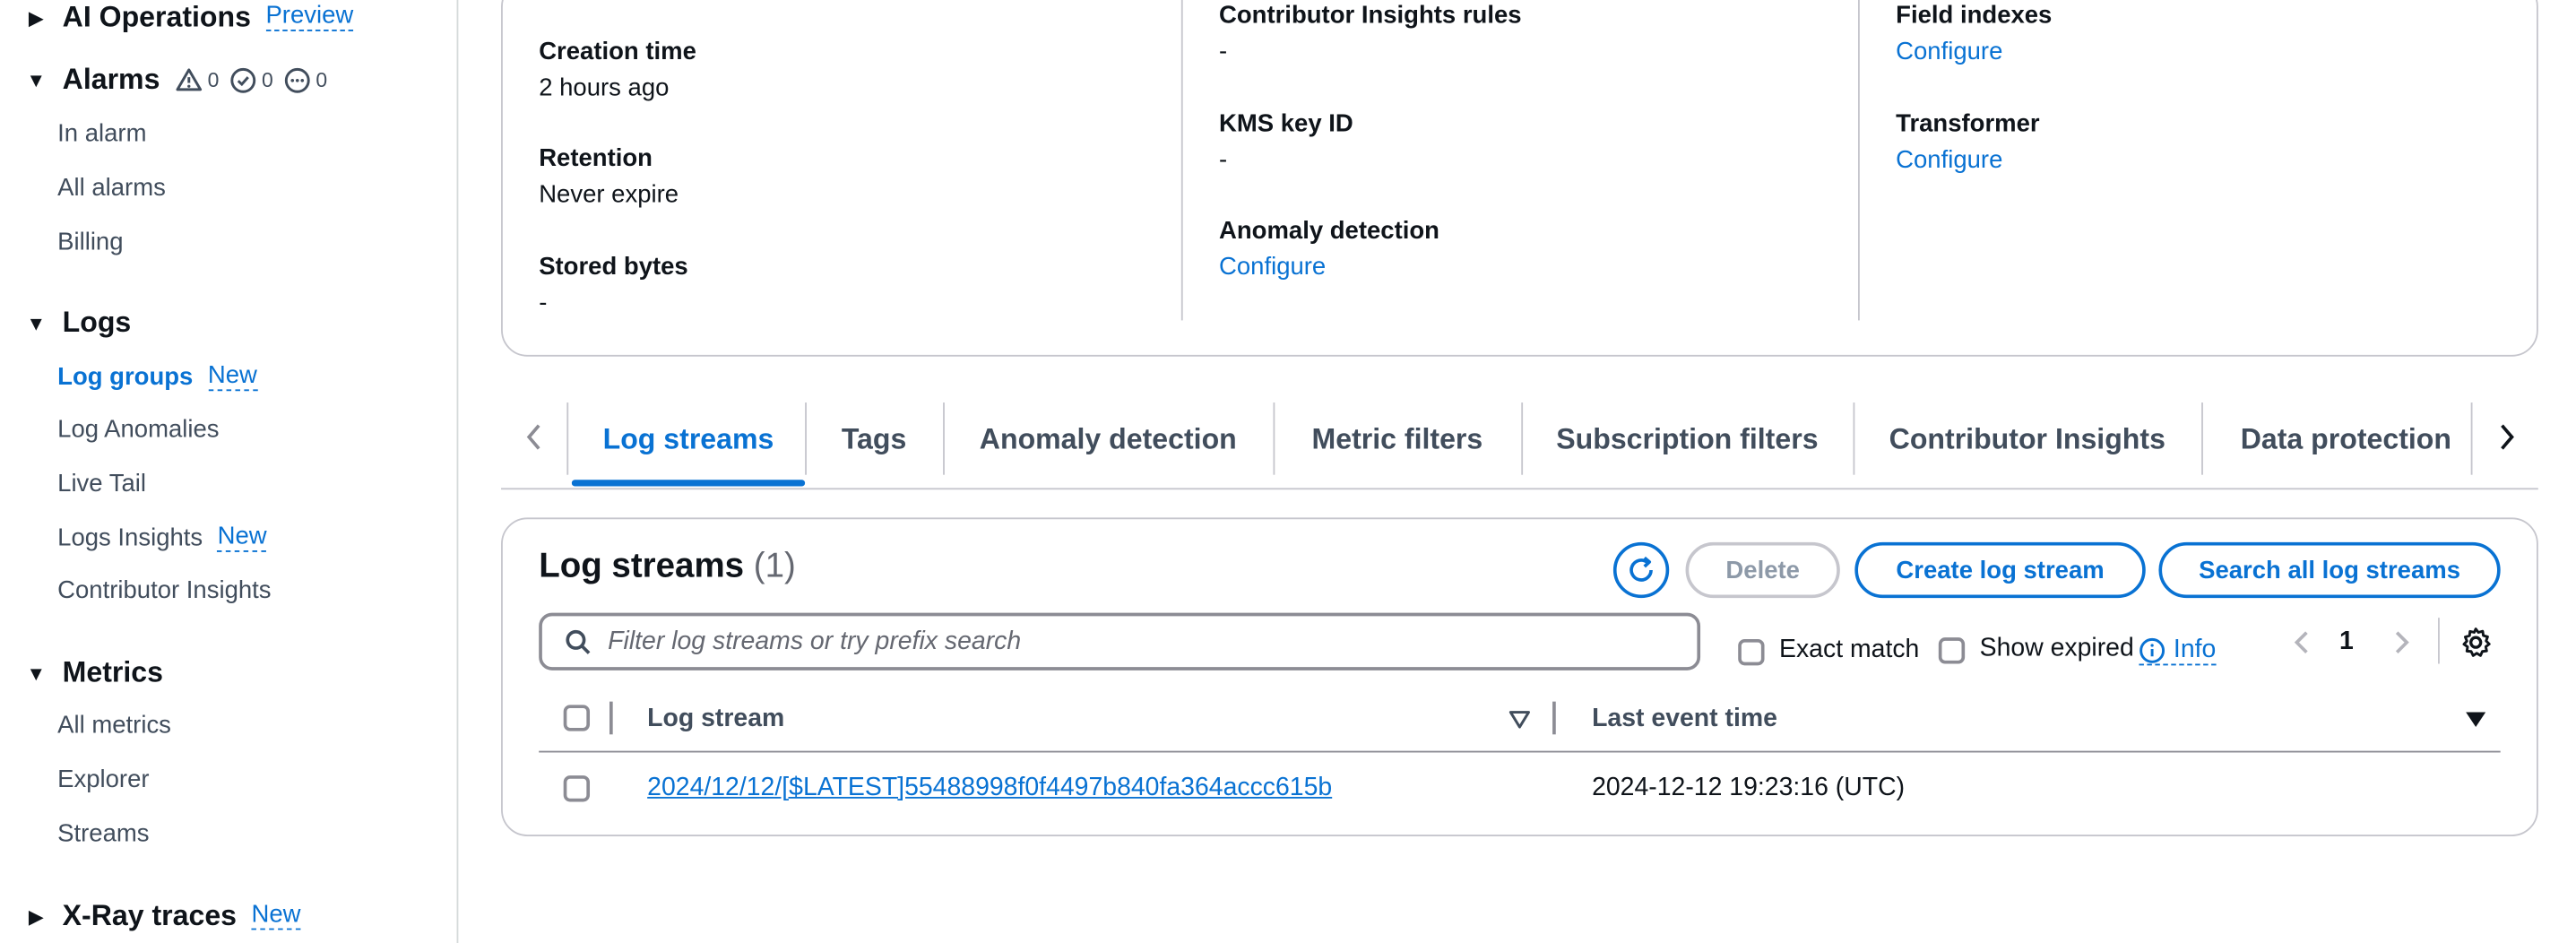 The image size is (2576, 943). What do you see at coordinates (1952, 650) in the screenshot?
I see `show-expired-checkbox` at bounding box center [1952, 650].